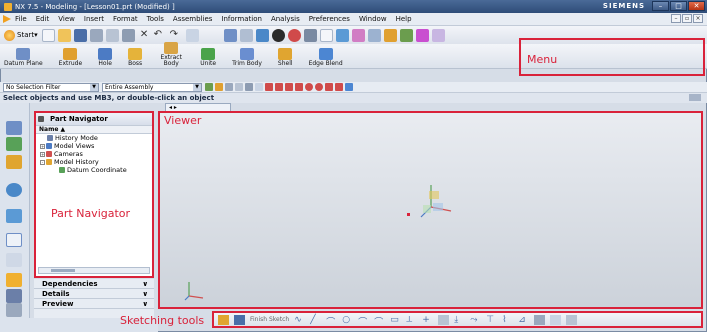 The image size is (707, 332). Describe the element at coordinates (339, 87) in the screenshot. I see `point-on-curve-snap-icon` at that location.